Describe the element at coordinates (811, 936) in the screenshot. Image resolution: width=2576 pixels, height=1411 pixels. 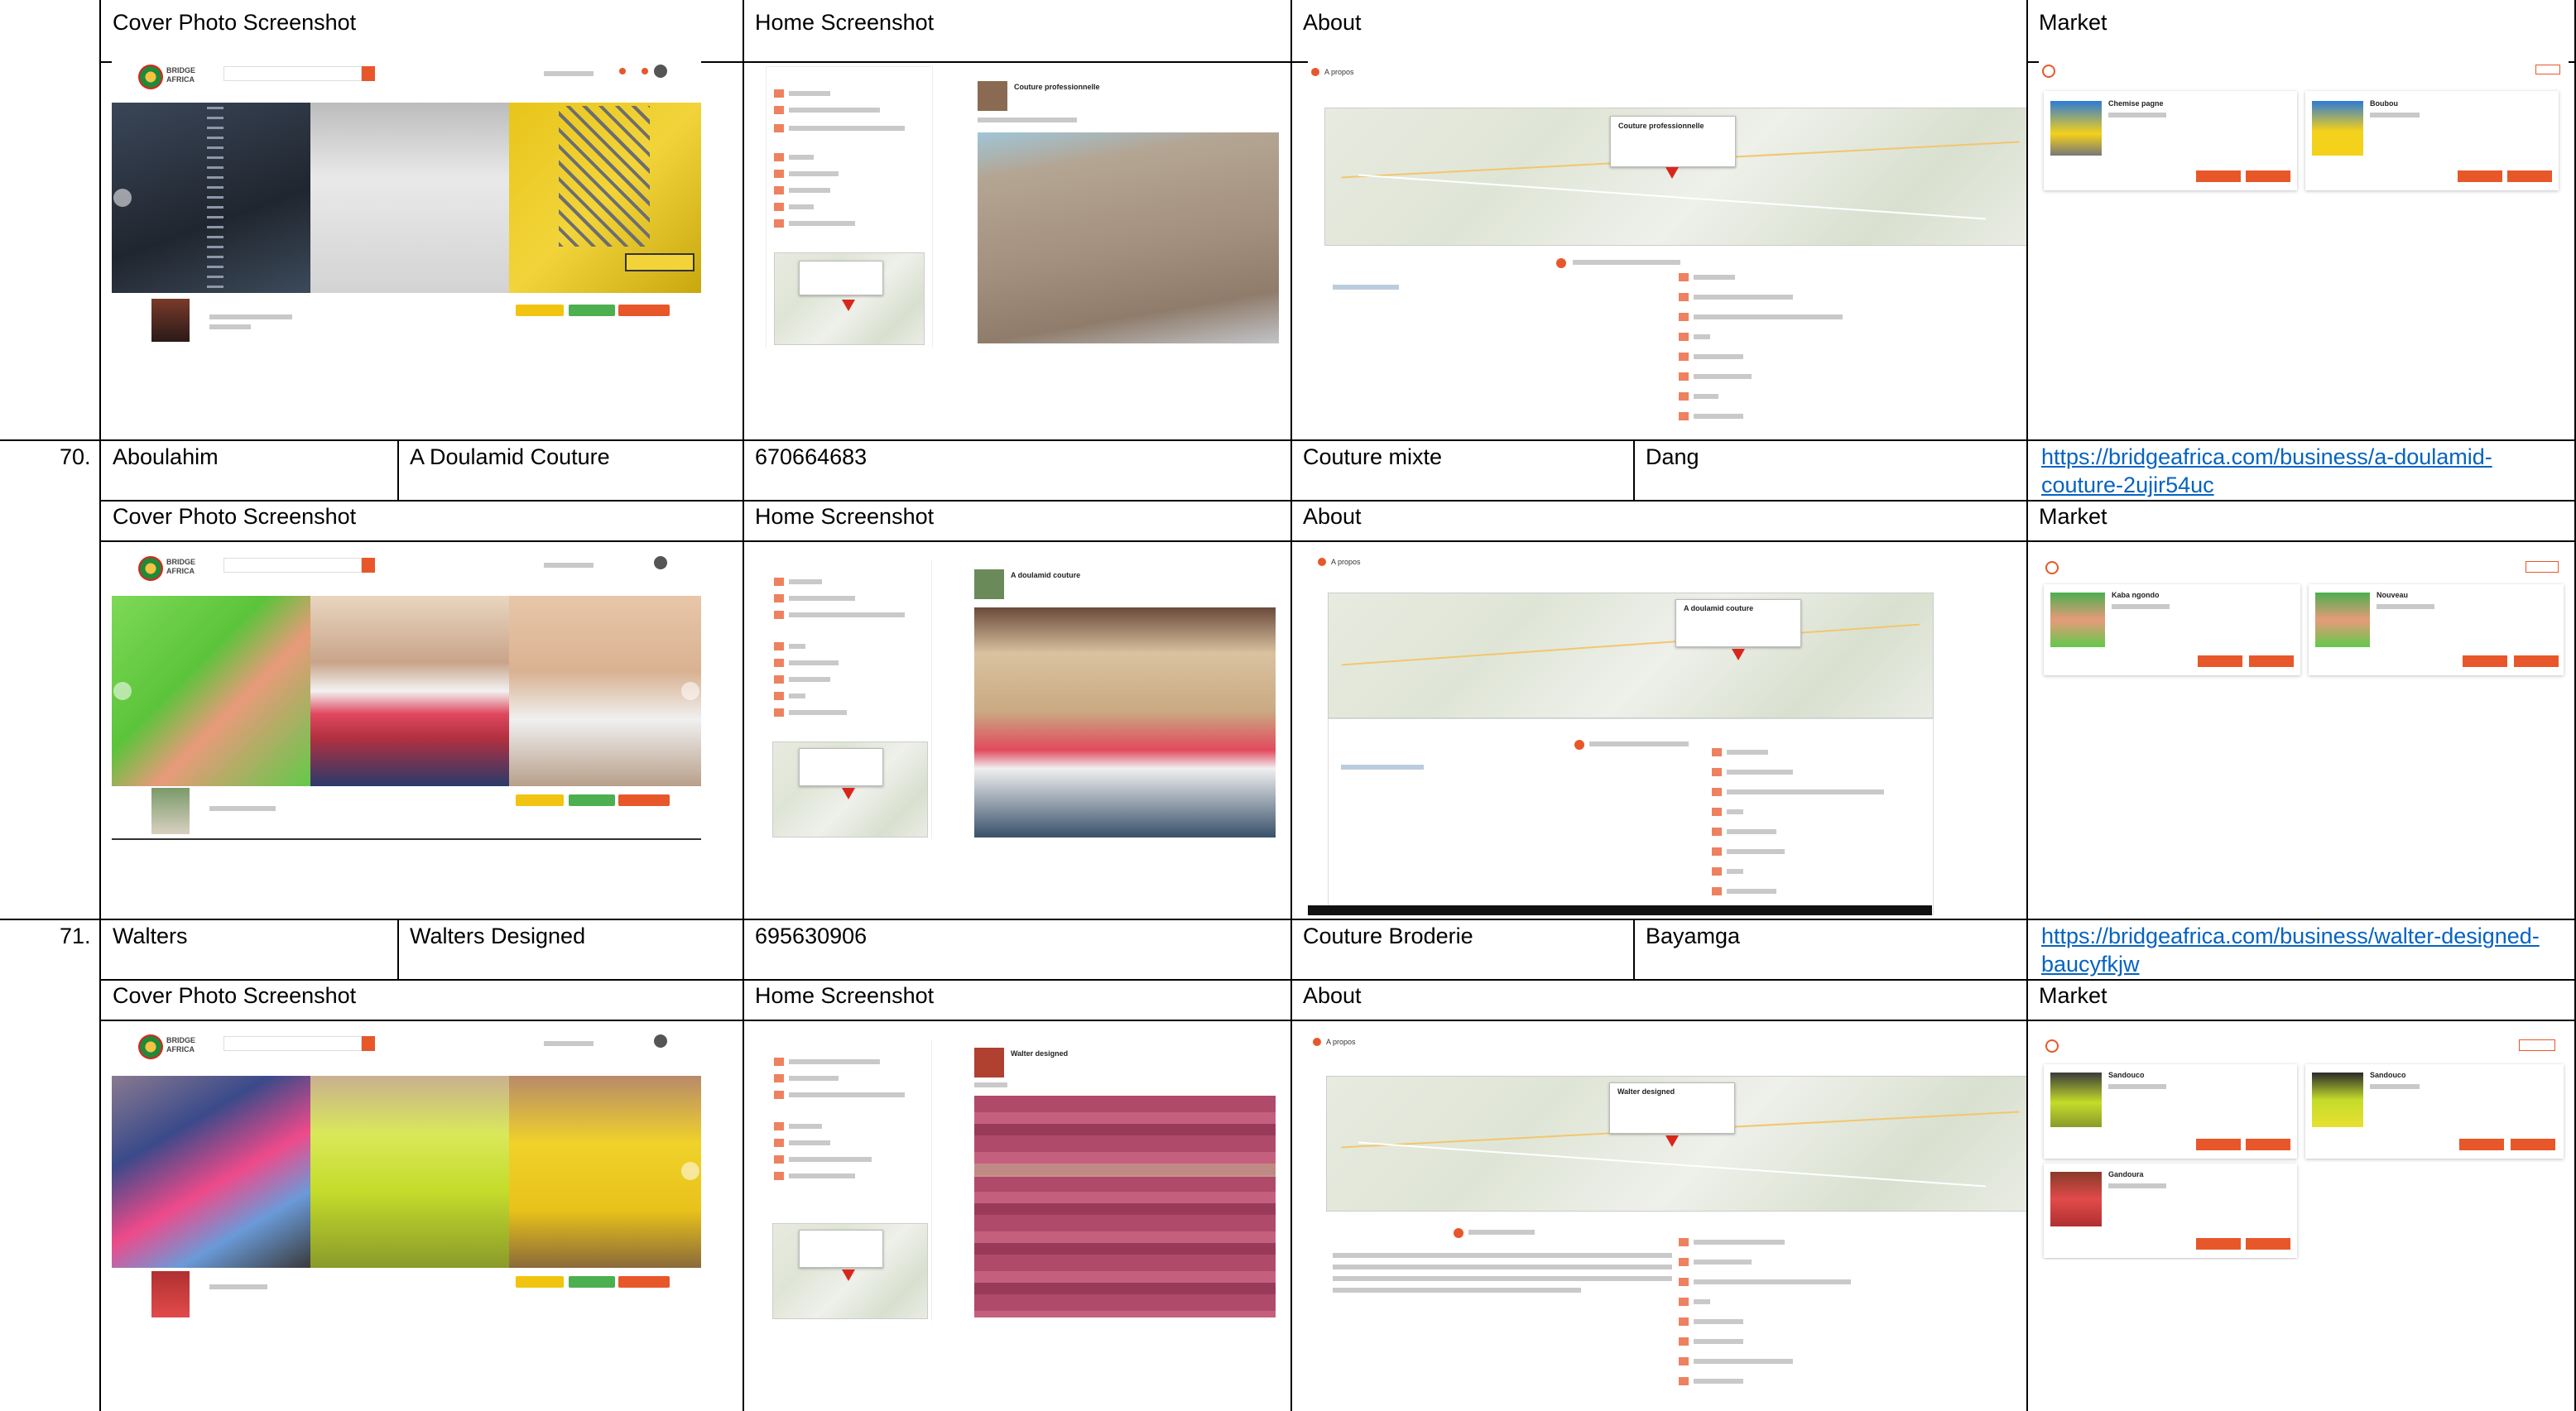
I see `phone-number: 695630906` at that location.